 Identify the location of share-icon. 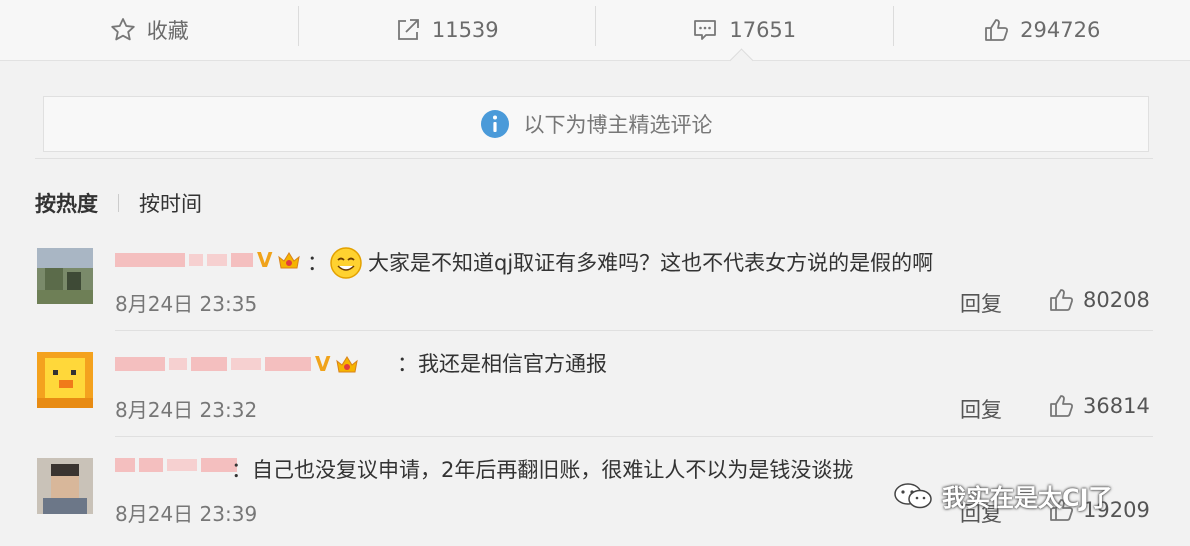
(408, 29).